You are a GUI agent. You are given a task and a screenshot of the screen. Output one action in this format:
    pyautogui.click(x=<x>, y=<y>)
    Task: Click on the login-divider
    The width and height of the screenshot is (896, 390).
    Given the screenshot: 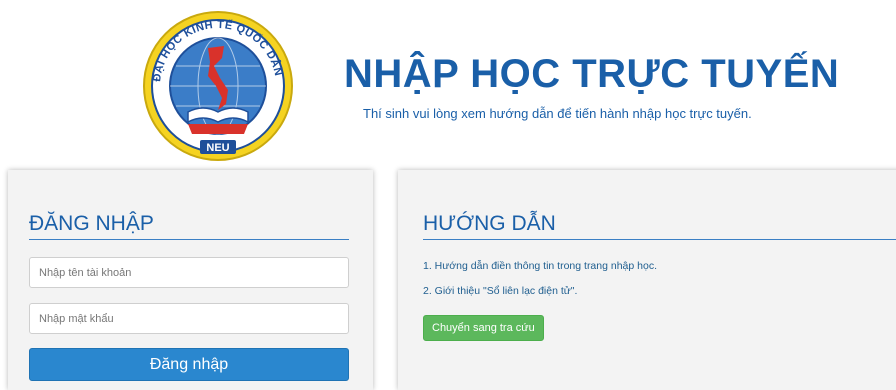 What is the action you would take?
    pyautogui.click(x=189, y=239)
    